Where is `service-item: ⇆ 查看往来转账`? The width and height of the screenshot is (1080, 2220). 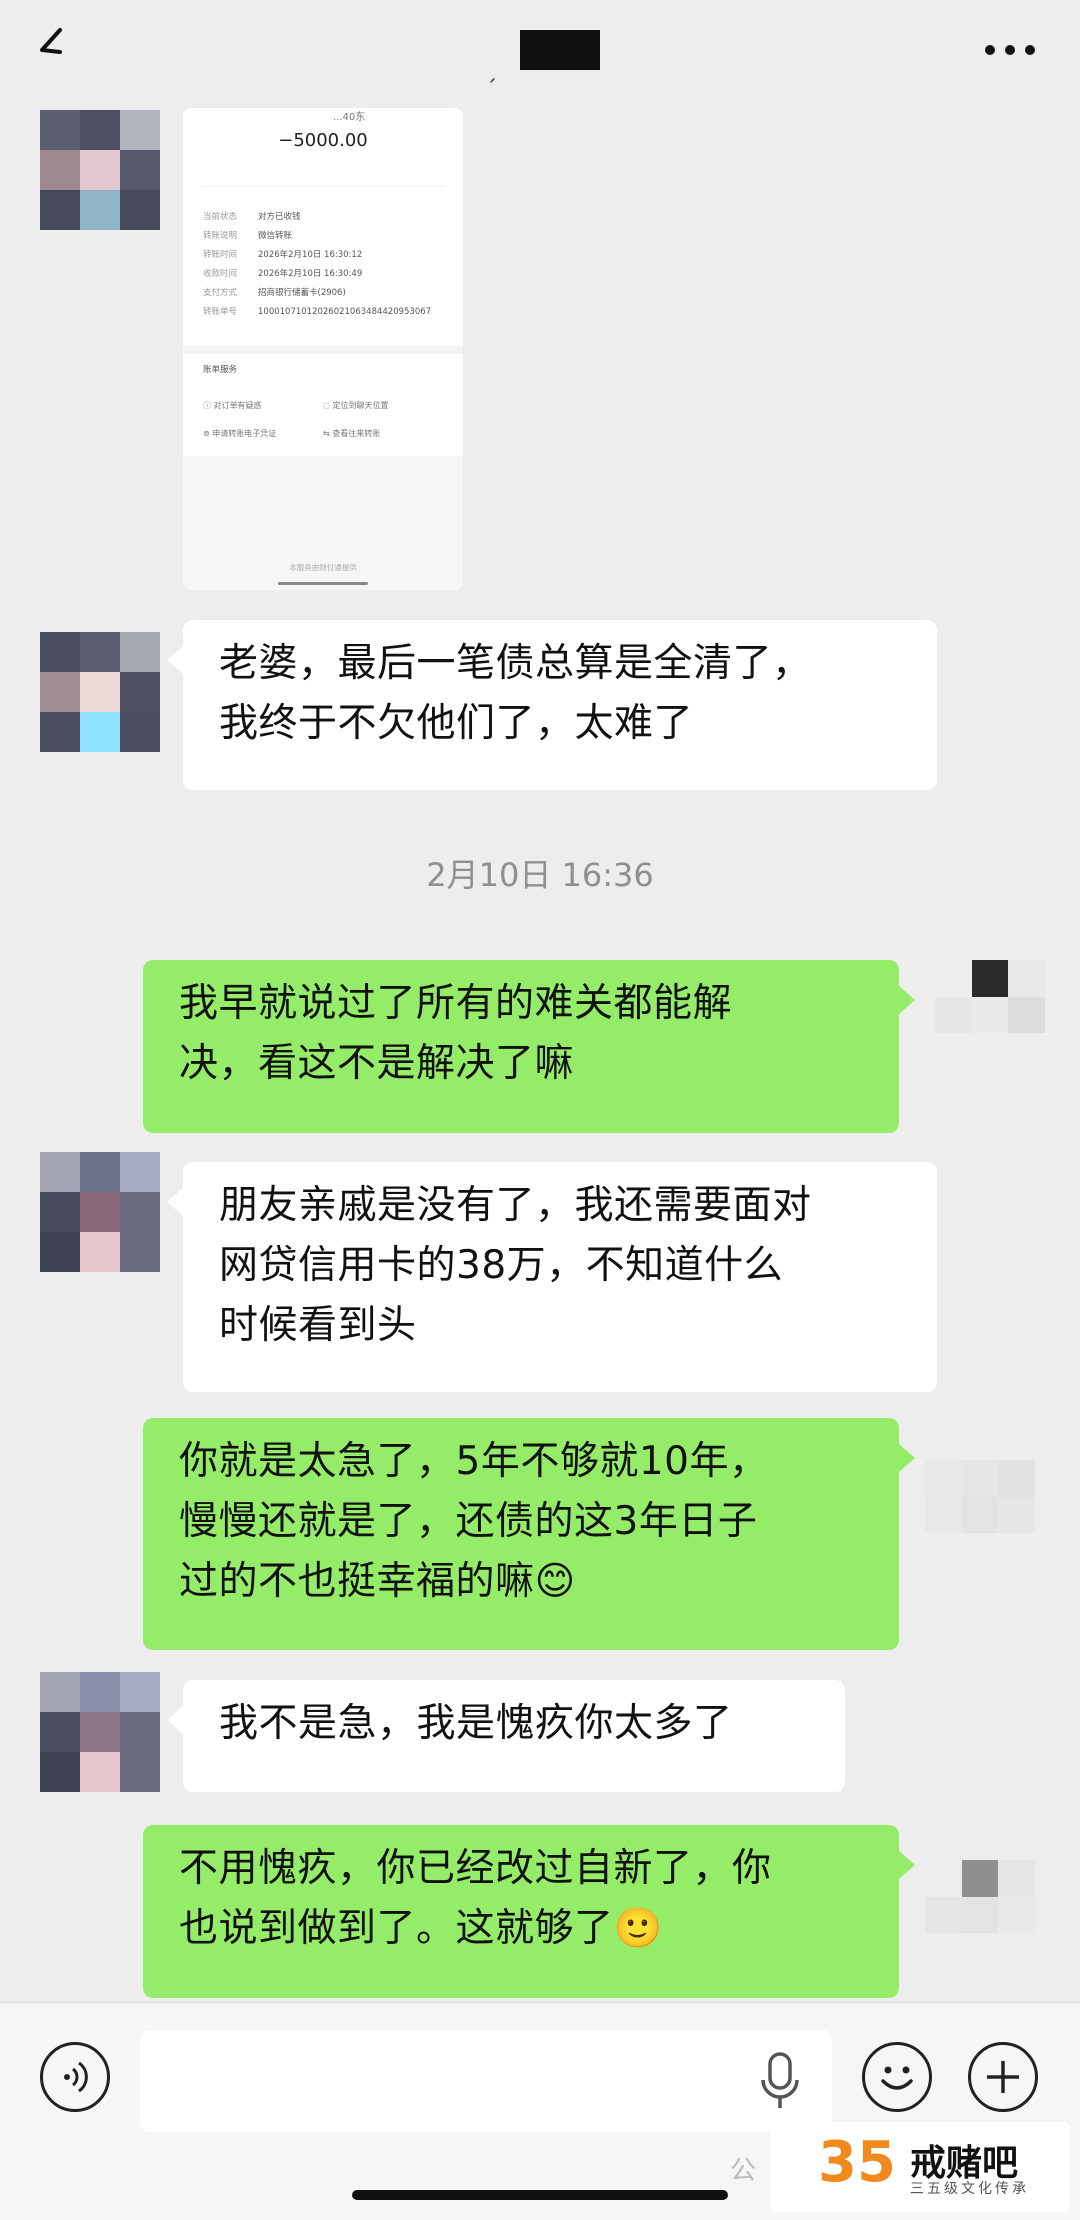
service-item: ⇆ 查看往来转账 is located at coordinates (352, 433).